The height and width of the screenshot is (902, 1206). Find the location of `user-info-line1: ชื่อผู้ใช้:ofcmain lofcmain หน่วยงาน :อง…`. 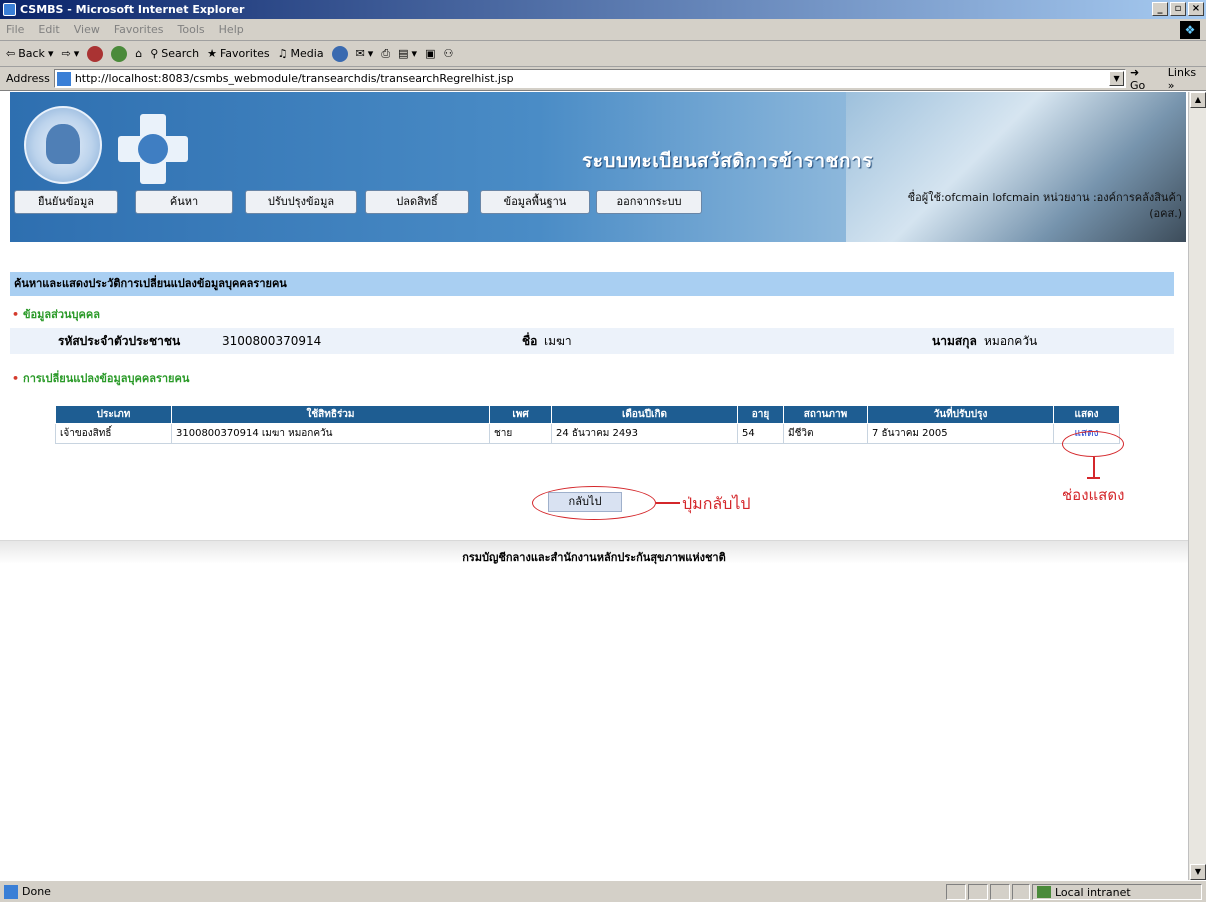

user-info-line1: ชื่อผู้ใช้:ofcmain lofcmain หน่วยงาน :อง… is located at coordinates (1044, 197).